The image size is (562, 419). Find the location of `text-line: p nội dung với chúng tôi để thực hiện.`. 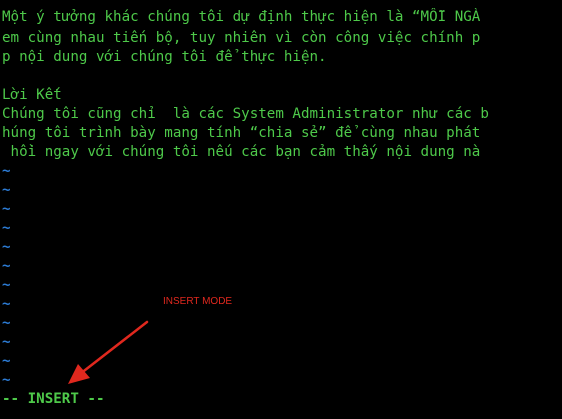

text-line: p nội dung với chúng tôi để thực hiện. is located at coordinates (164, 57).